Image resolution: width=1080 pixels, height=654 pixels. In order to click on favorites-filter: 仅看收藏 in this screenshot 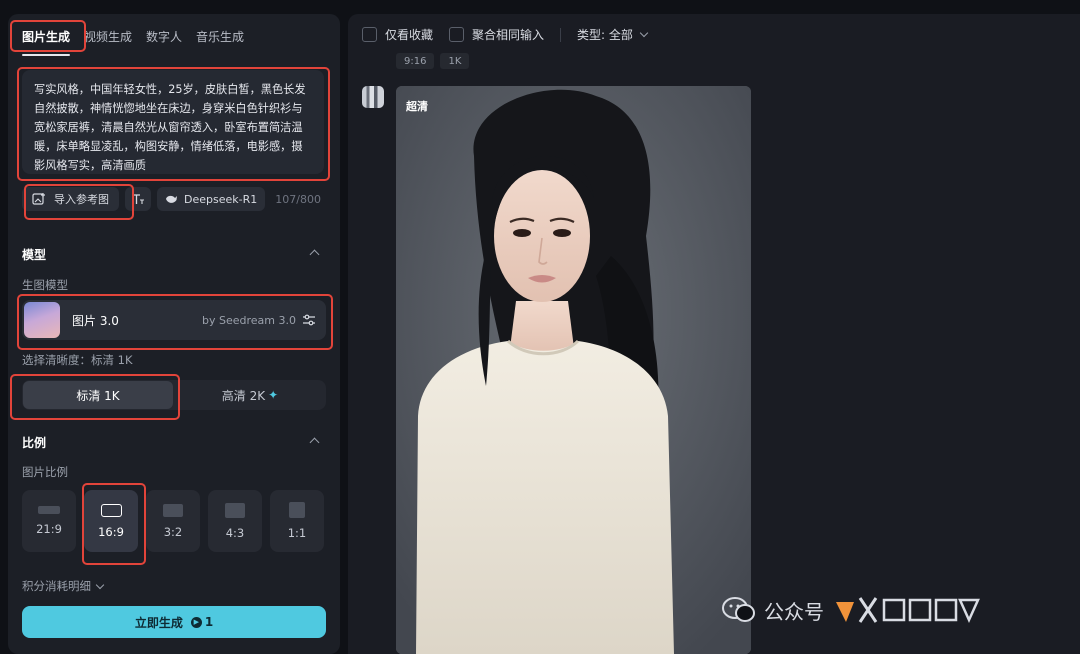, I will do `click(397, 34)`.